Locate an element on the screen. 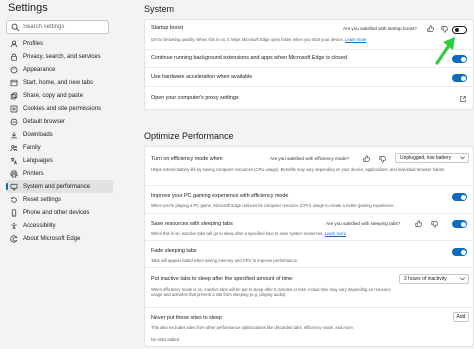 The image size is (474, 349). sidebar-item-phone-and-other-devices: Phone and other devices is located at coordinates (59, 212).